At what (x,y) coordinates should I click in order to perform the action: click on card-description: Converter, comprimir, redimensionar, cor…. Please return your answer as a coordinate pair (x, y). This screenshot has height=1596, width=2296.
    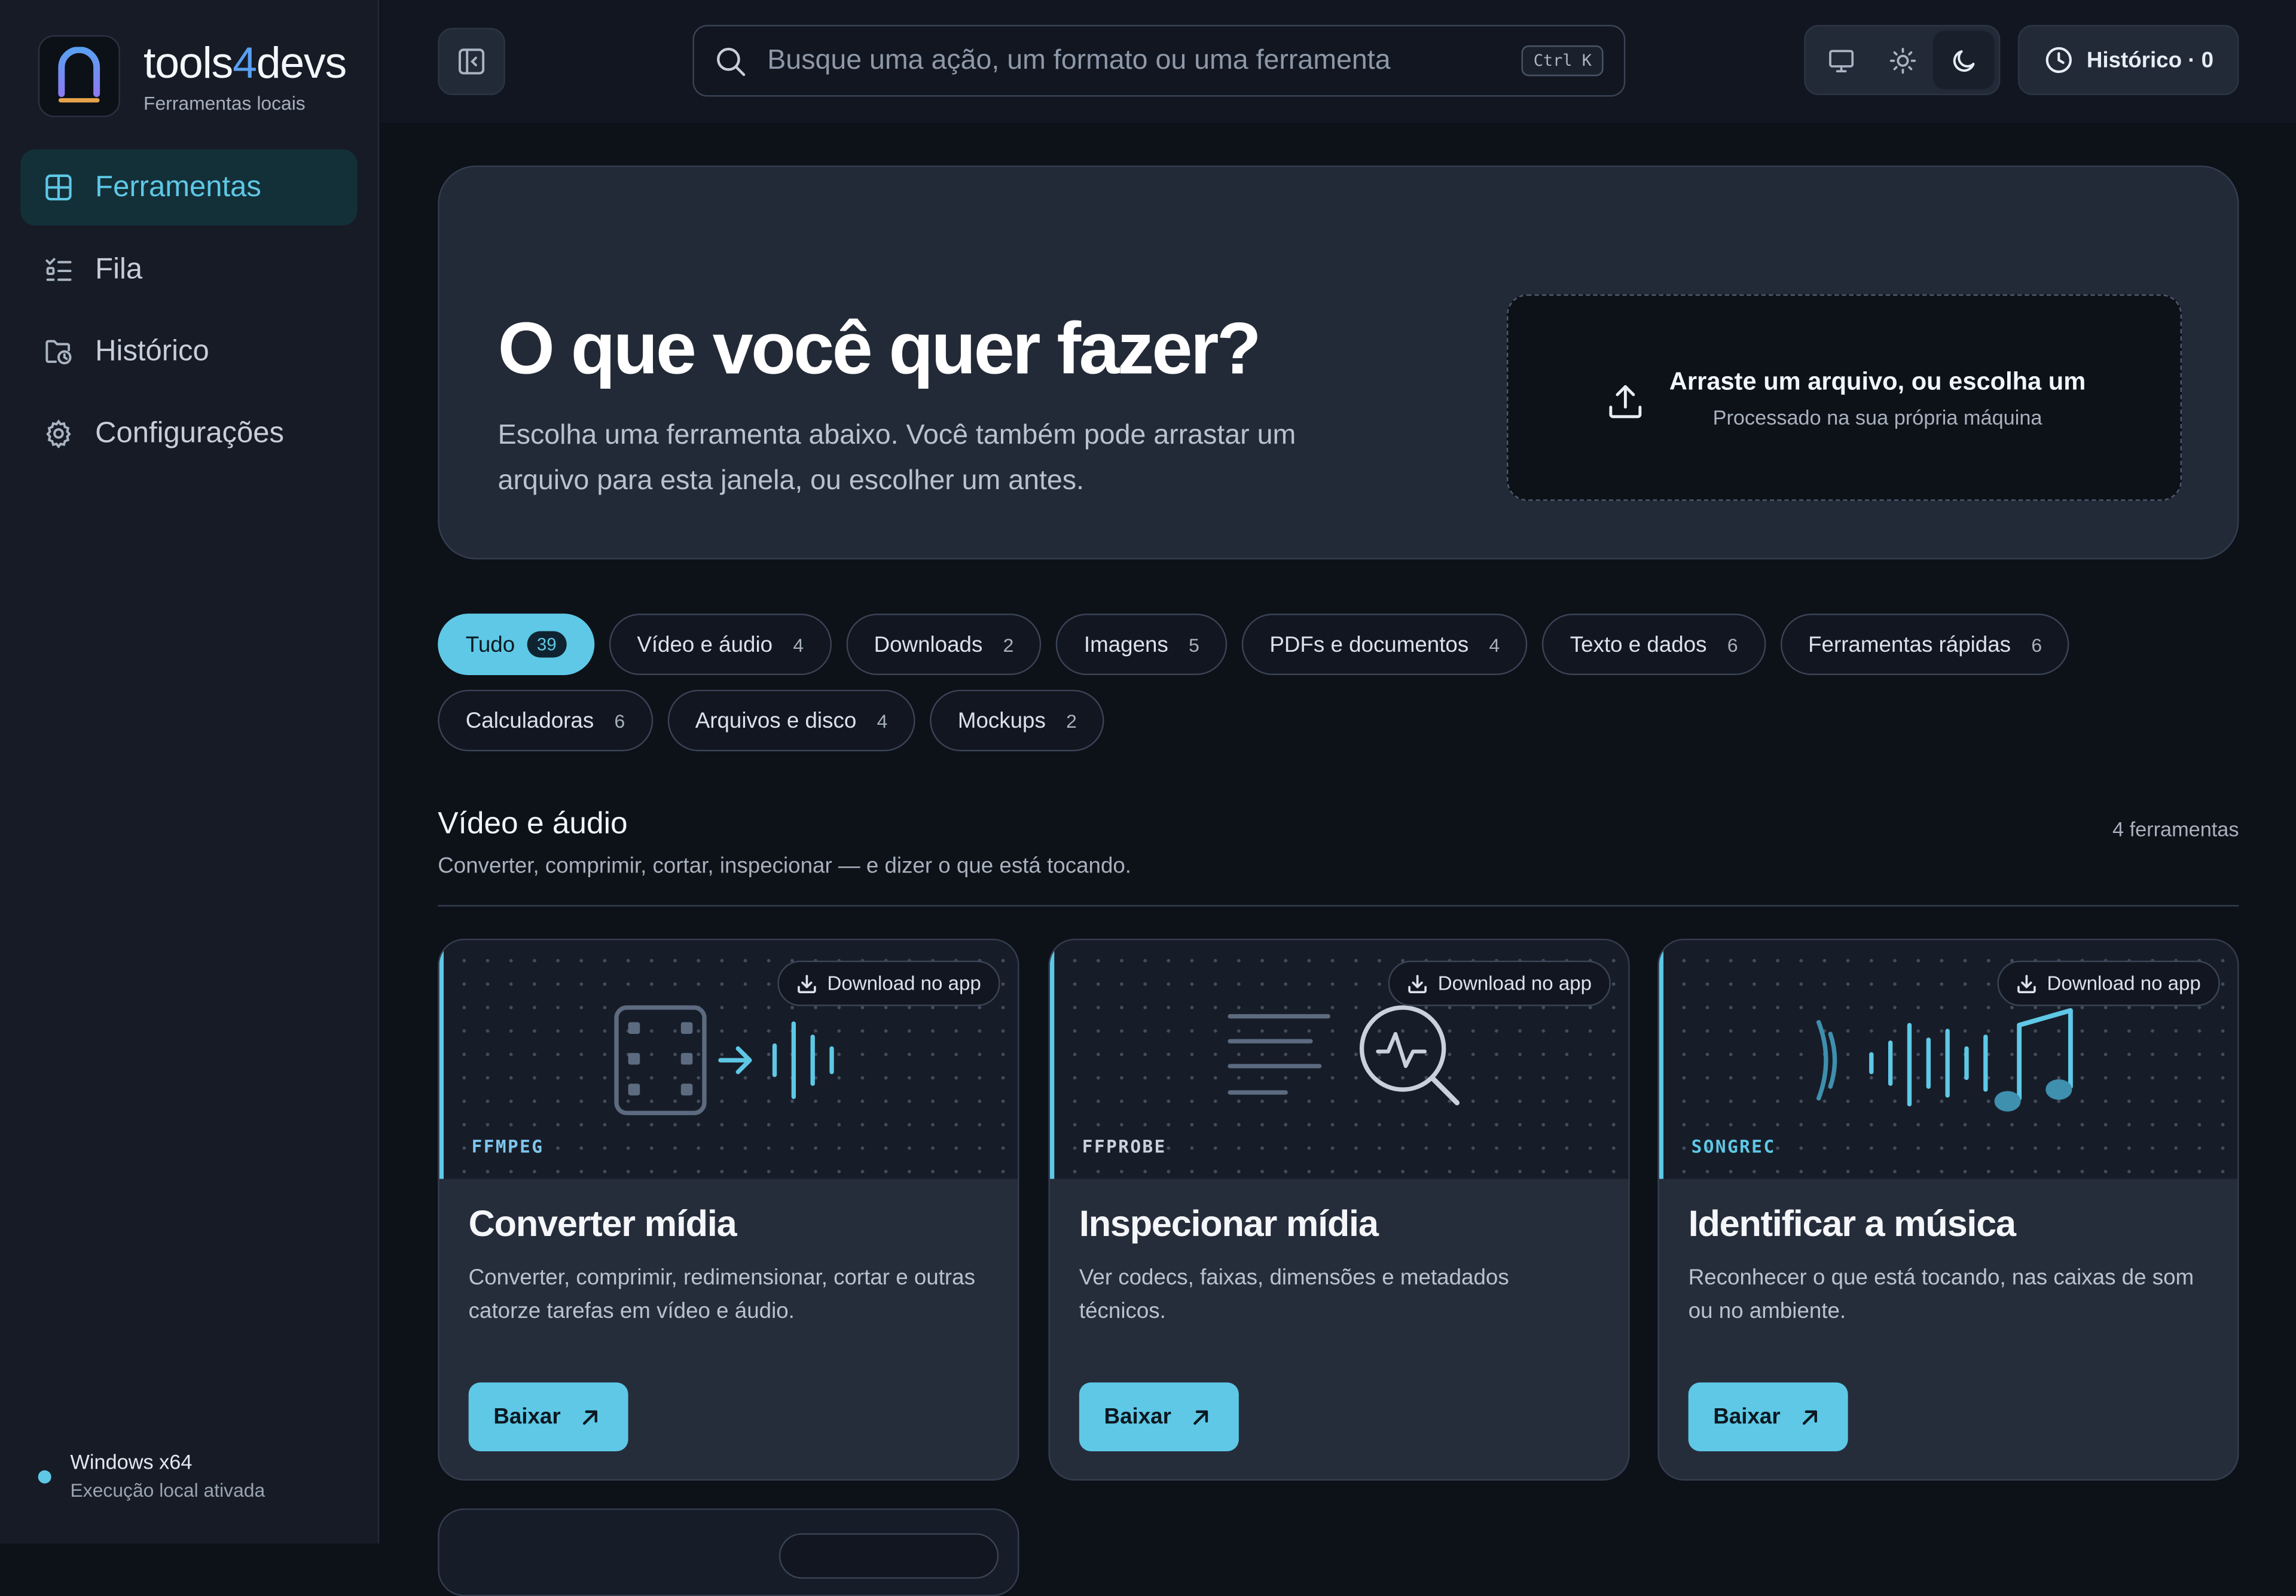
    Looking at the image, I should click on (721, 1294).